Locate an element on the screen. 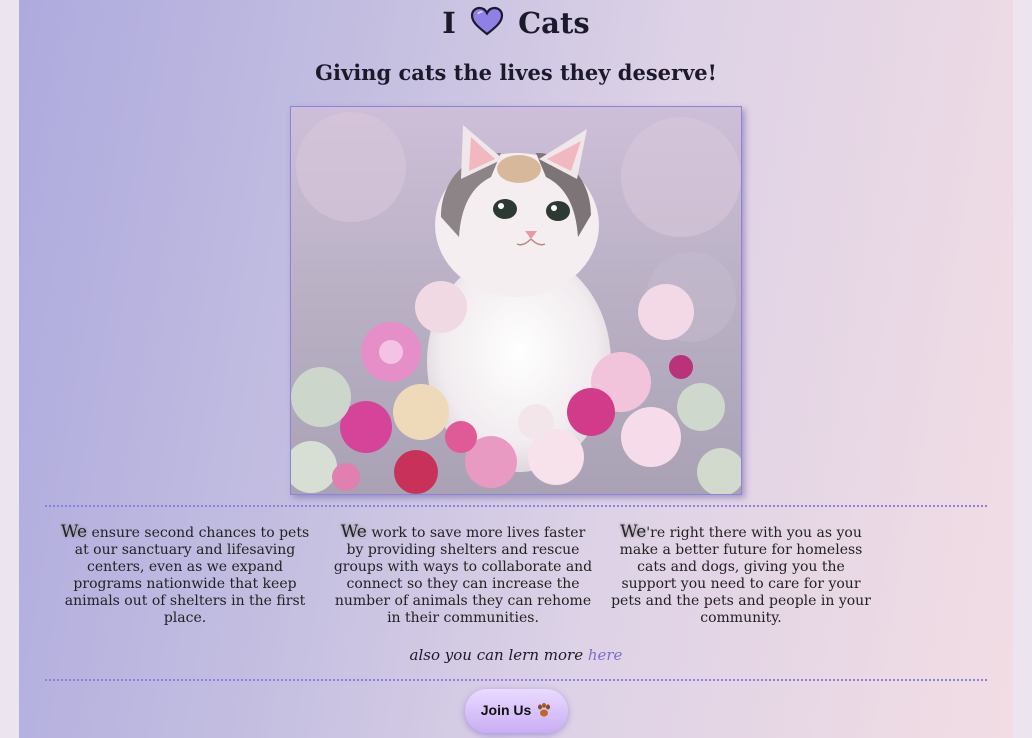  learn-more-text: also you can lern more is located at coordinates (498, 655).